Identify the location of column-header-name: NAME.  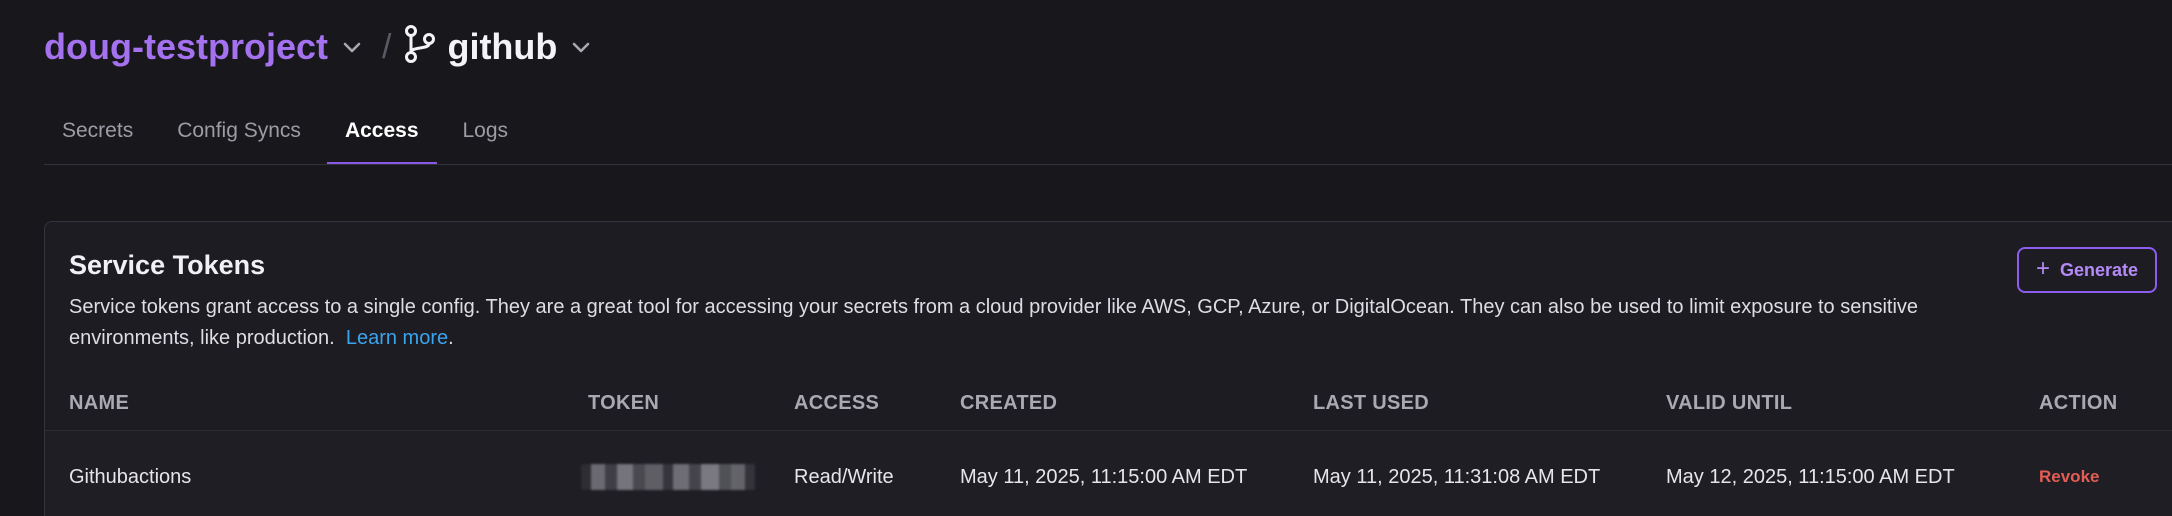
(99, 403).